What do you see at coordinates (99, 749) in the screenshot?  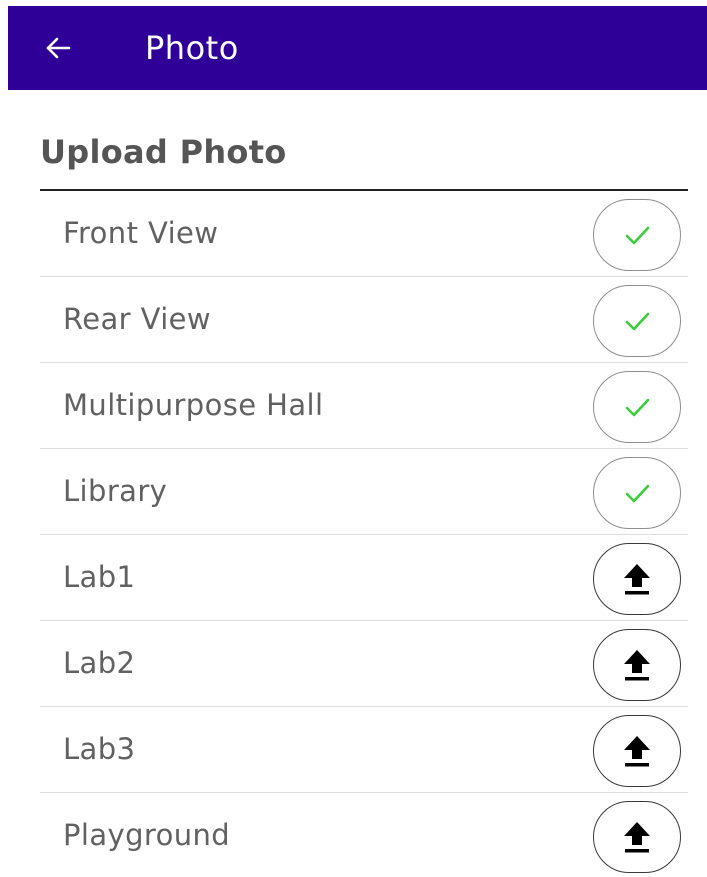 I see `list-item-label: Lab3` at bounding box center [99, 749].